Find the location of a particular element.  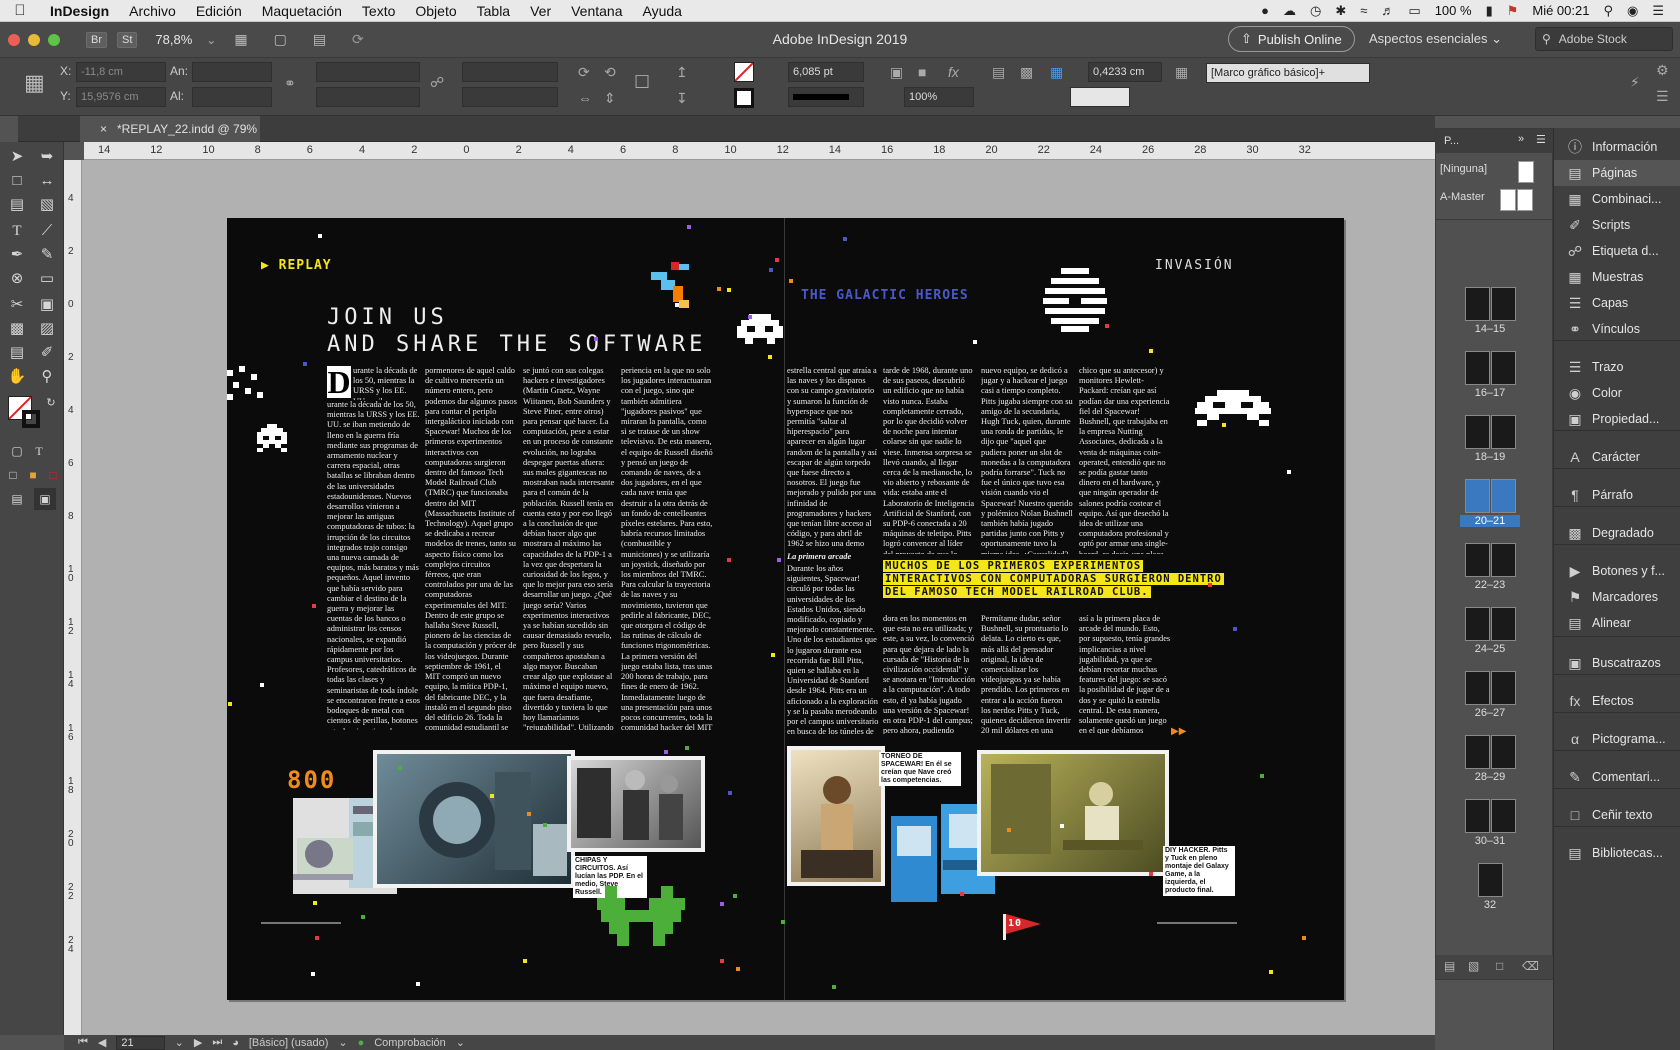

x-position-field: -11,8 cm is located at coordinates (121, 72).